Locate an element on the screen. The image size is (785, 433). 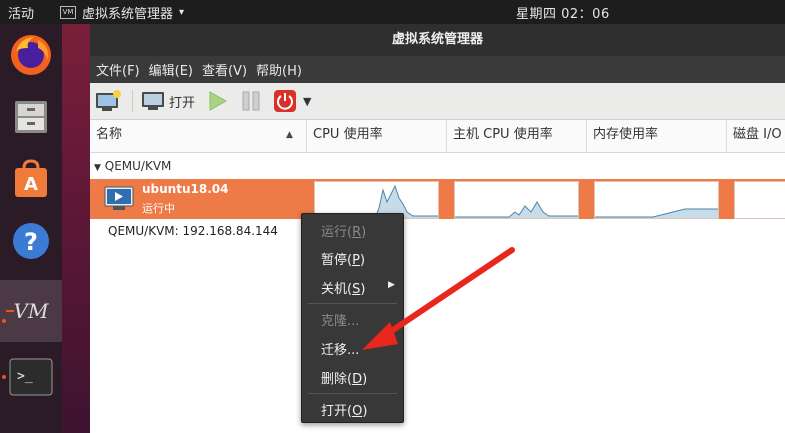
window-title: 虚拟系统管理器 is located at coordinates (437, 40).